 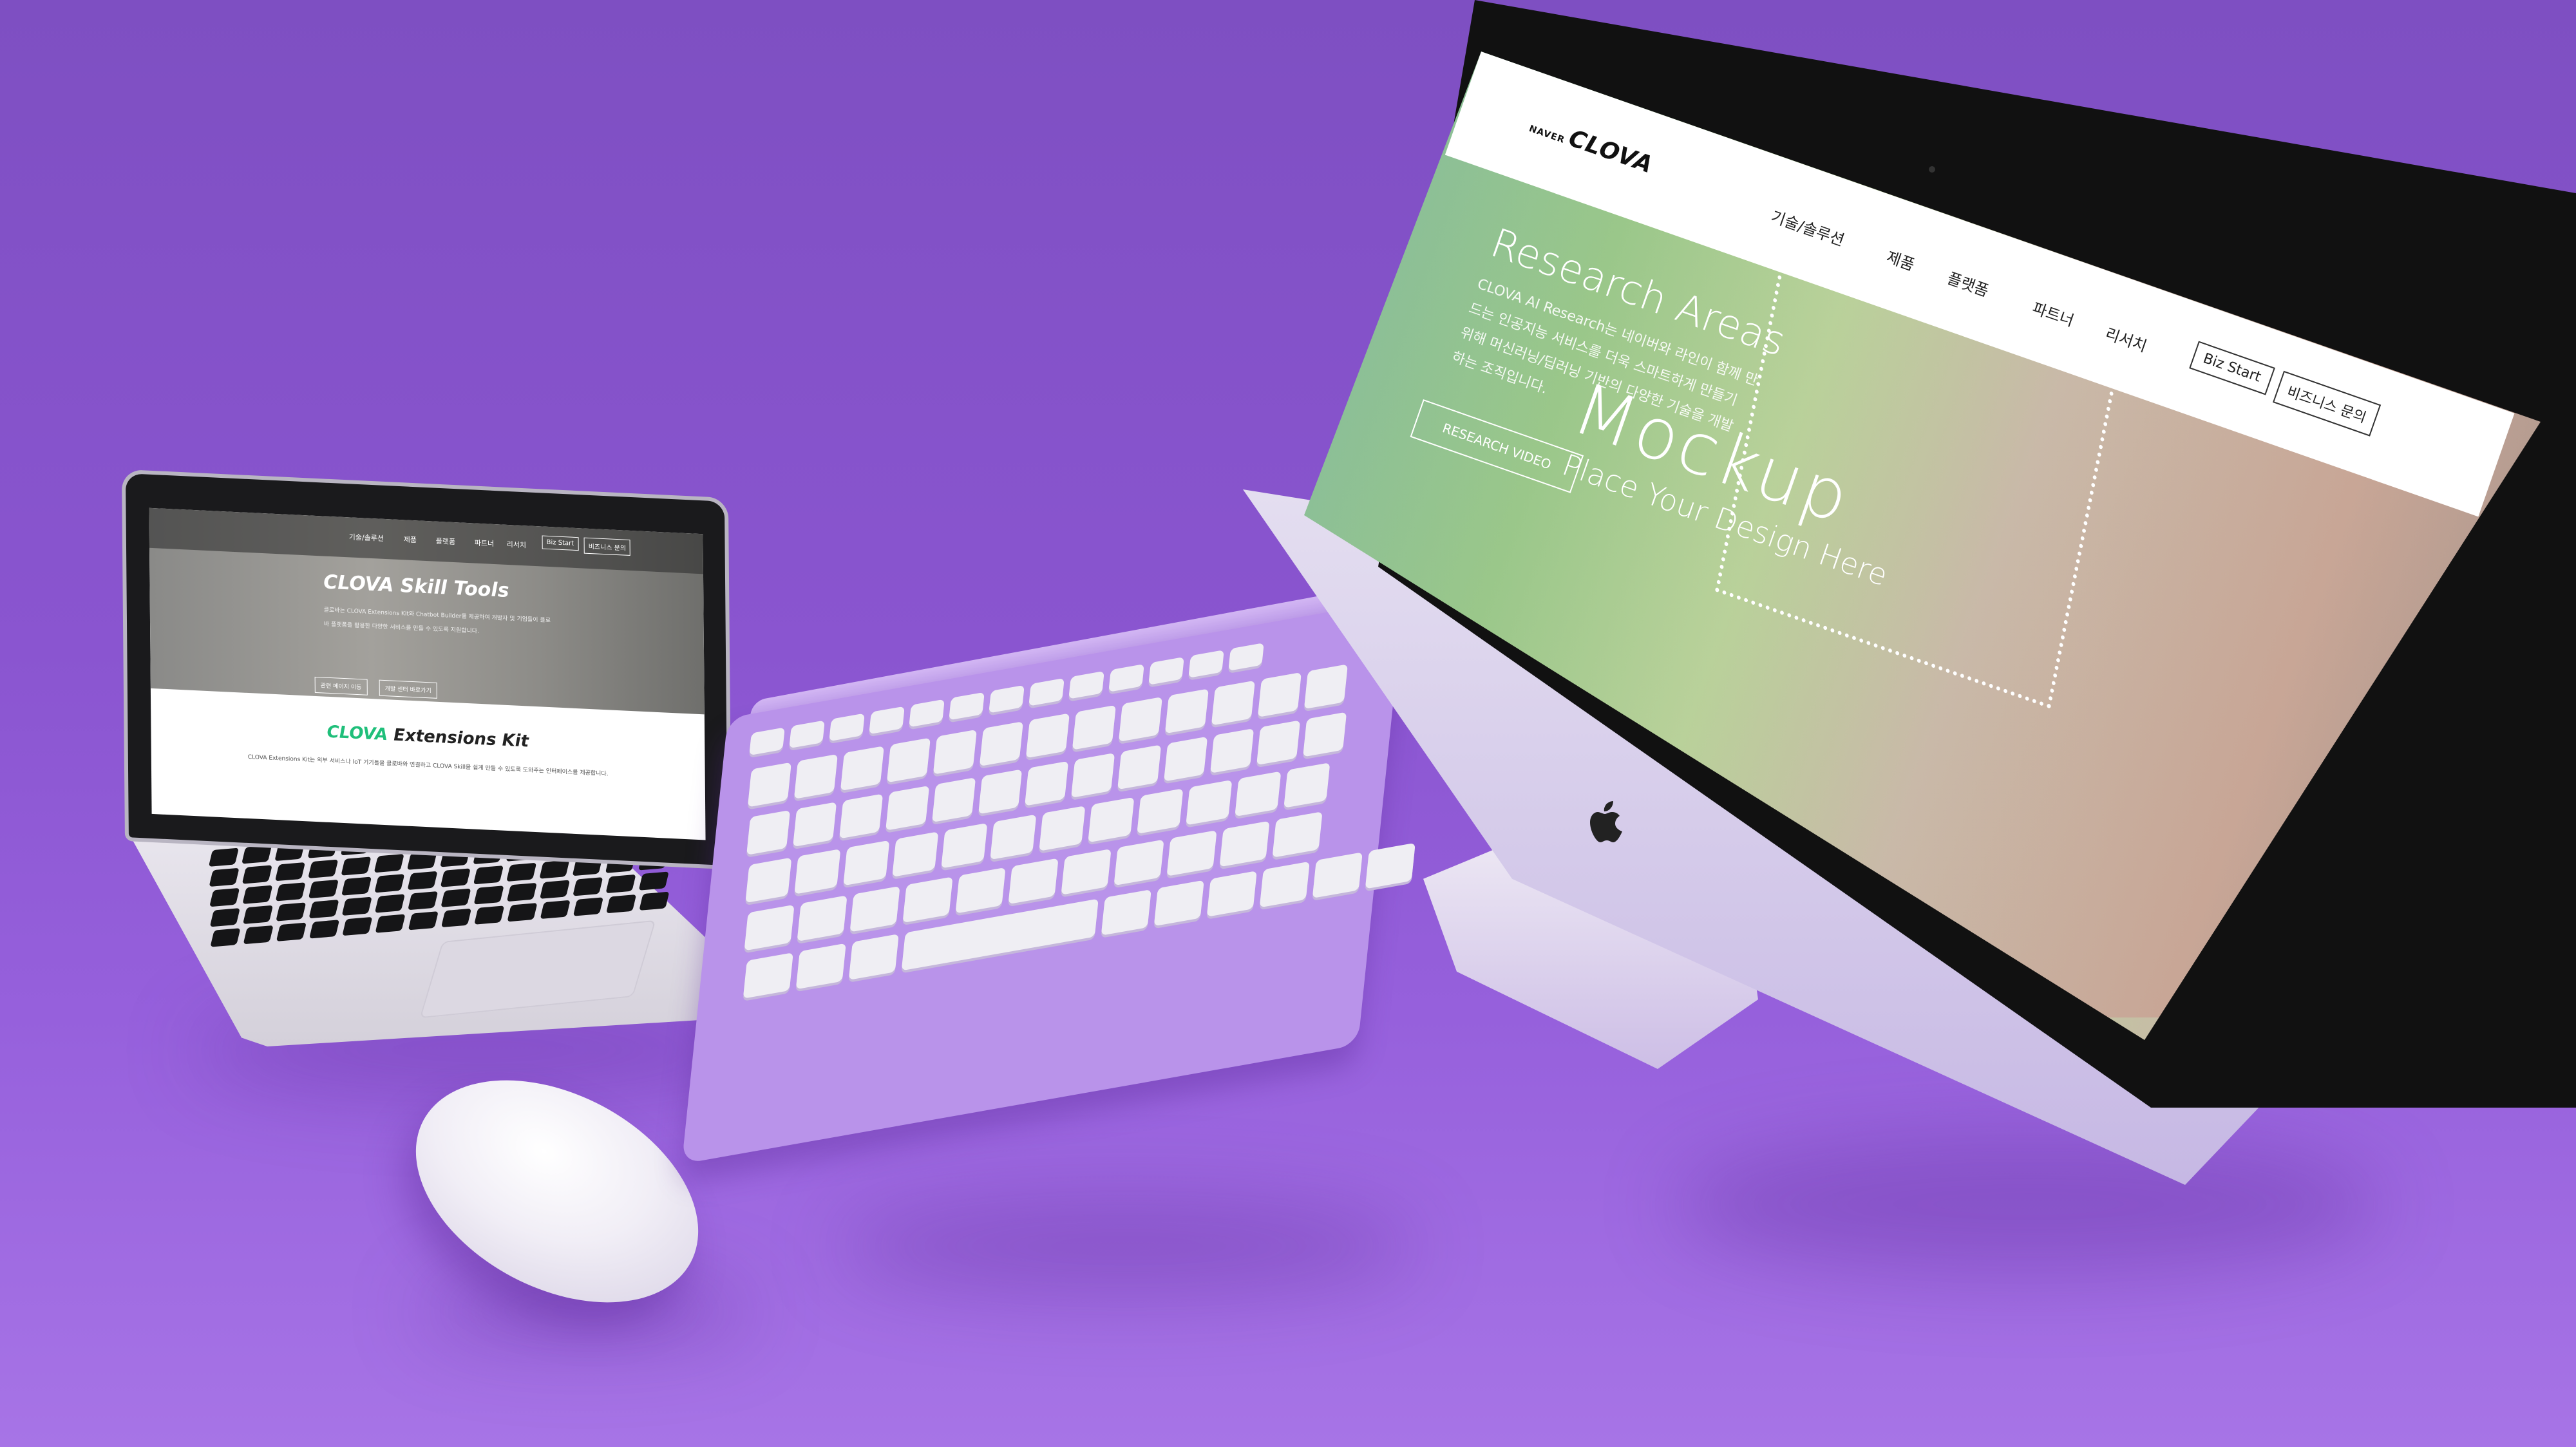 I want to click on imac-biz-contact-button: 비즈니스 문의, so click(x=2327, y=403).